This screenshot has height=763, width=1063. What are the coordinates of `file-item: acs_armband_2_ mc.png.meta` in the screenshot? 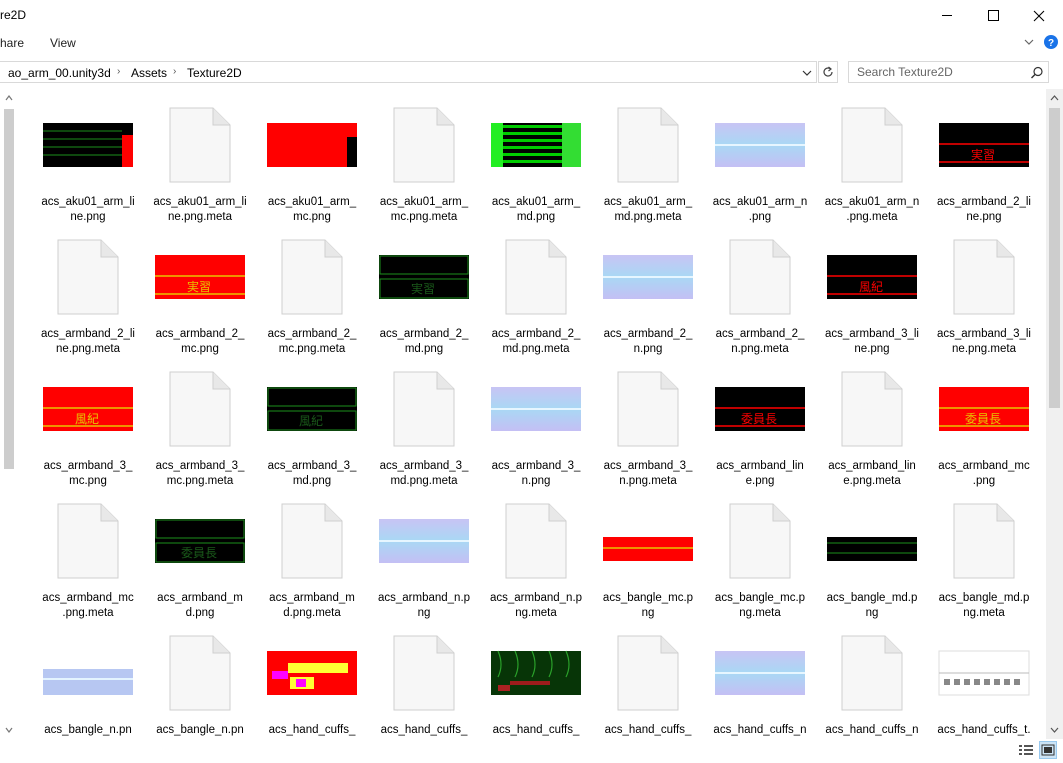 It's located at (312, 291).